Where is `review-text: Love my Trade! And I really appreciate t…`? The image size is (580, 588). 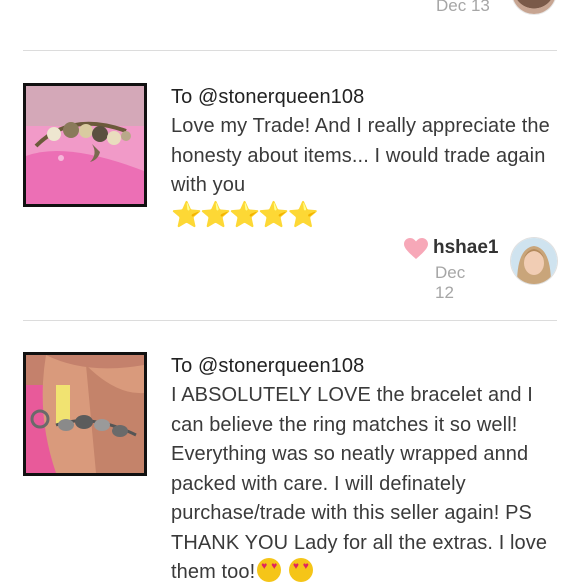 review-text: Love my Trade! And I really appreciate t… is located at coordinates (367, 172).